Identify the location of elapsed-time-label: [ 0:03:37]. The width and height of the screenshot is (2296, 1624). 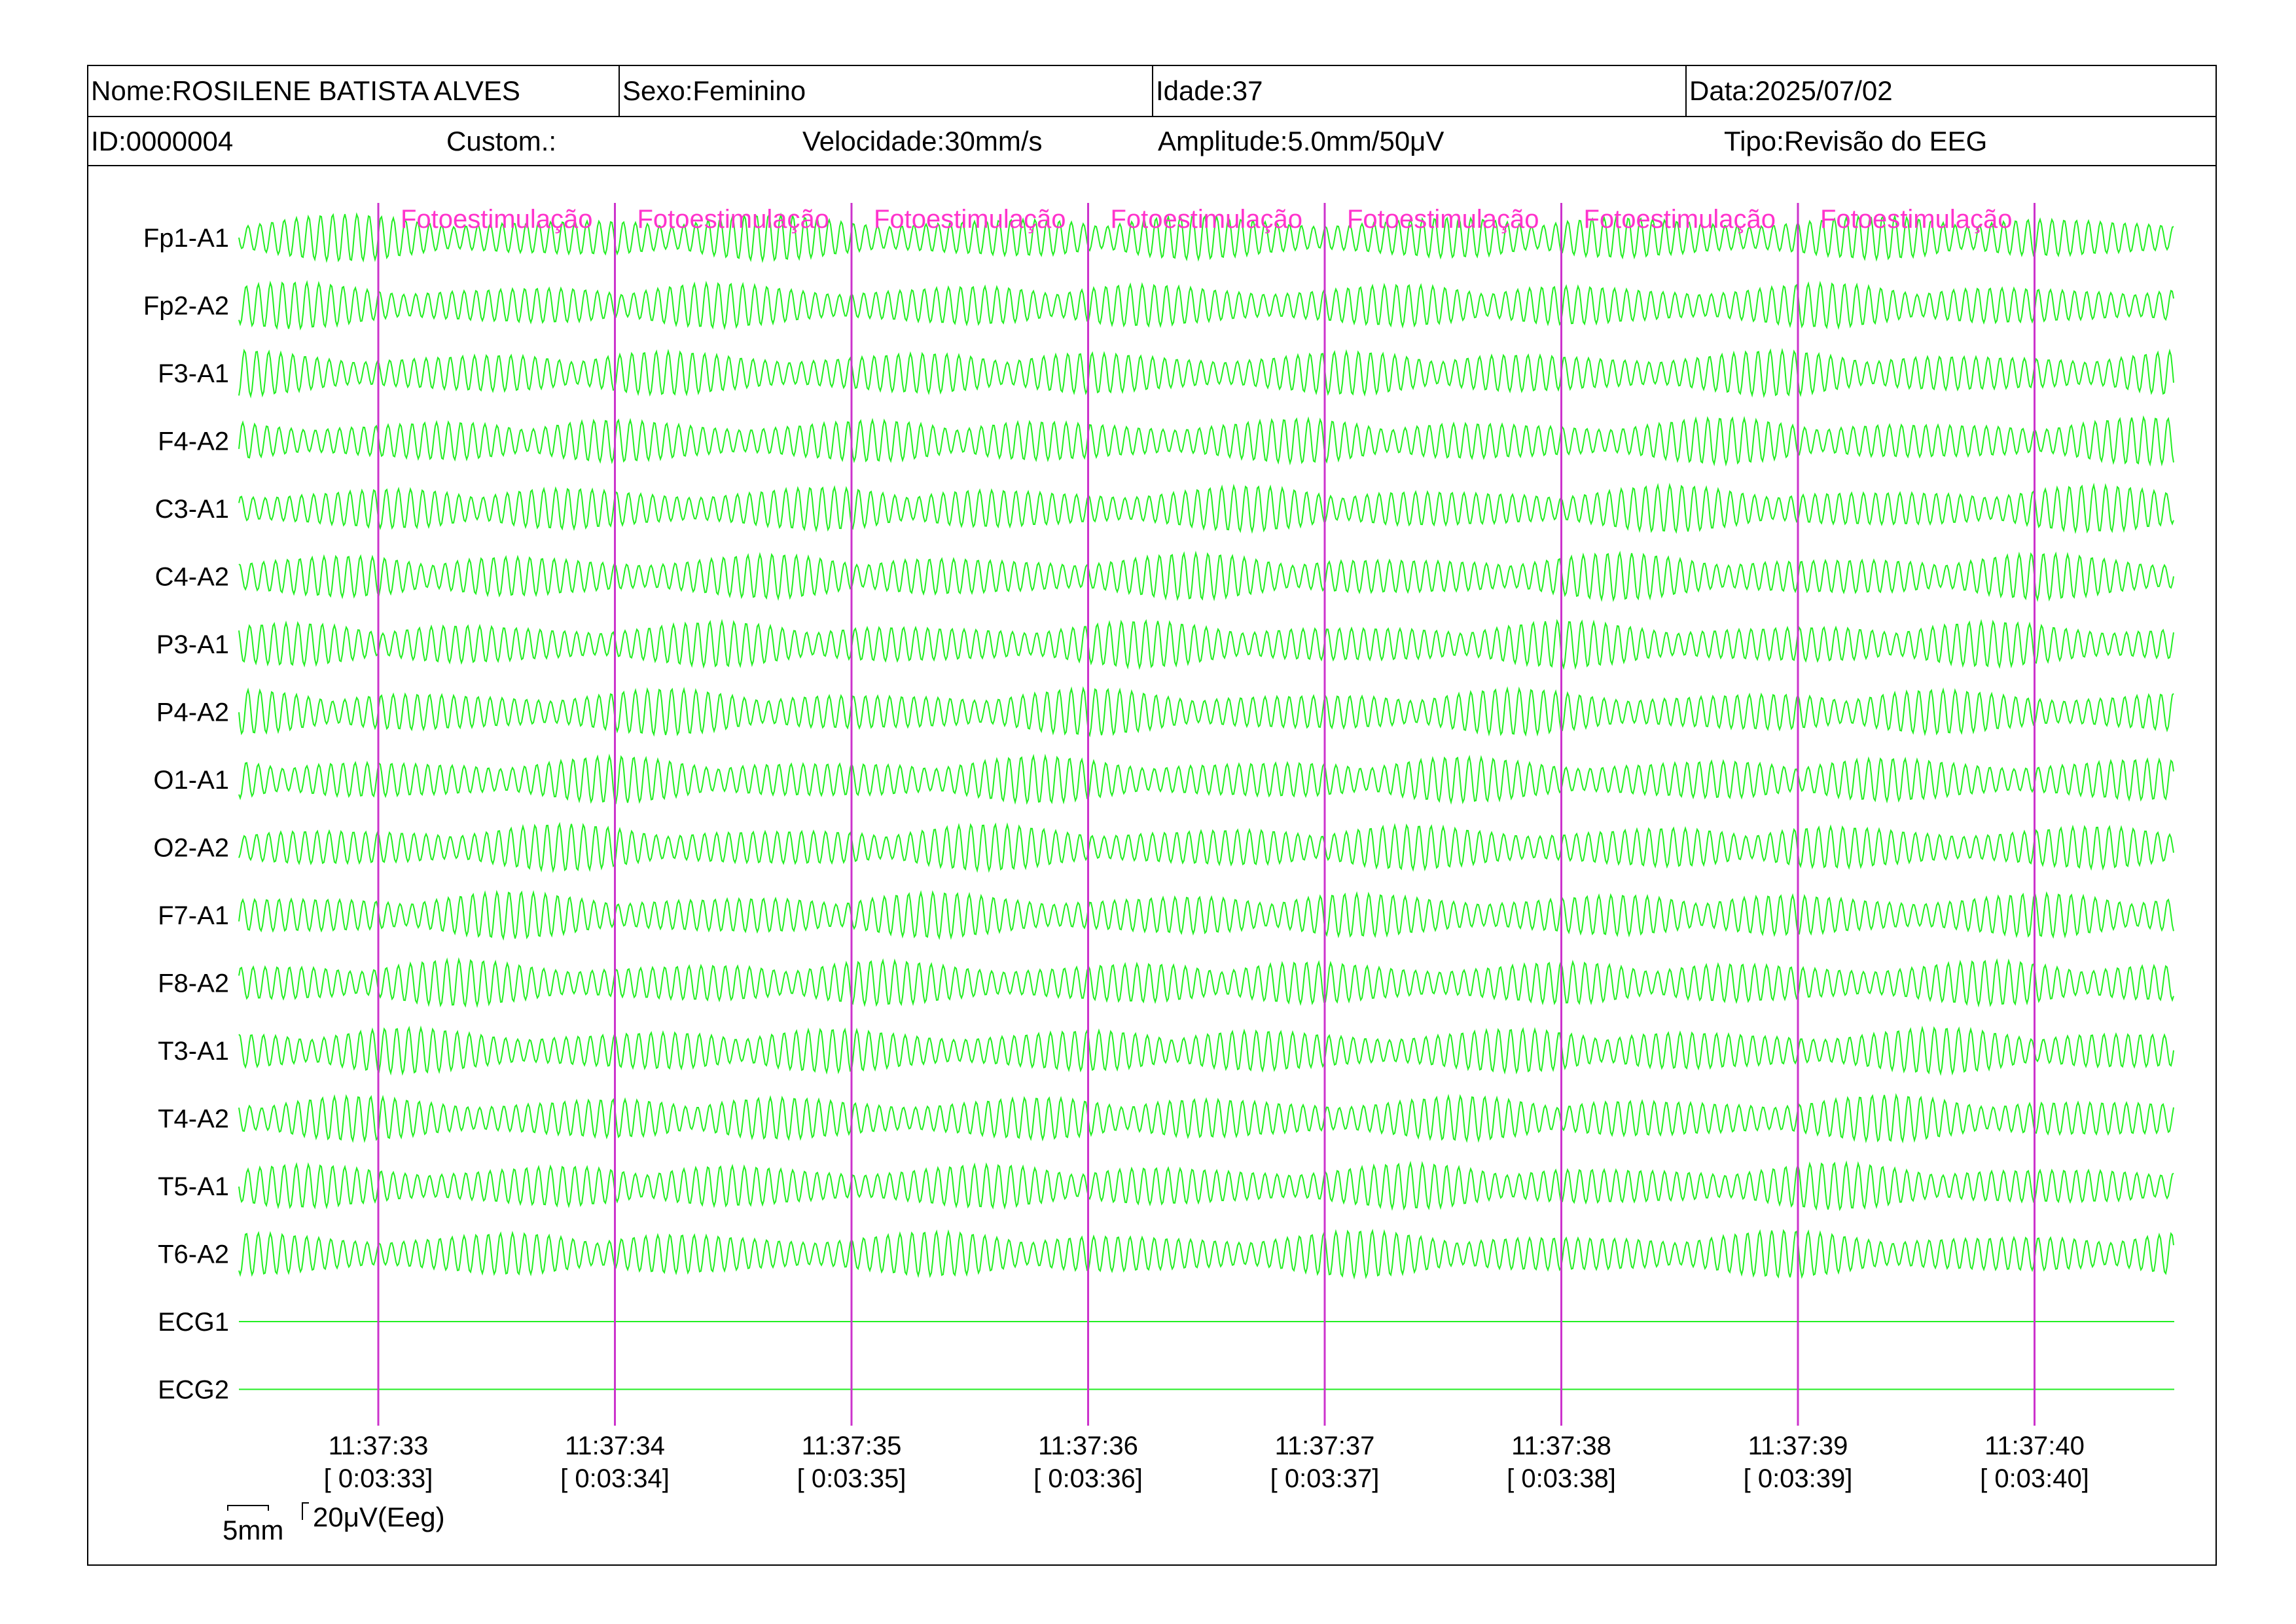
(1325, 1478).